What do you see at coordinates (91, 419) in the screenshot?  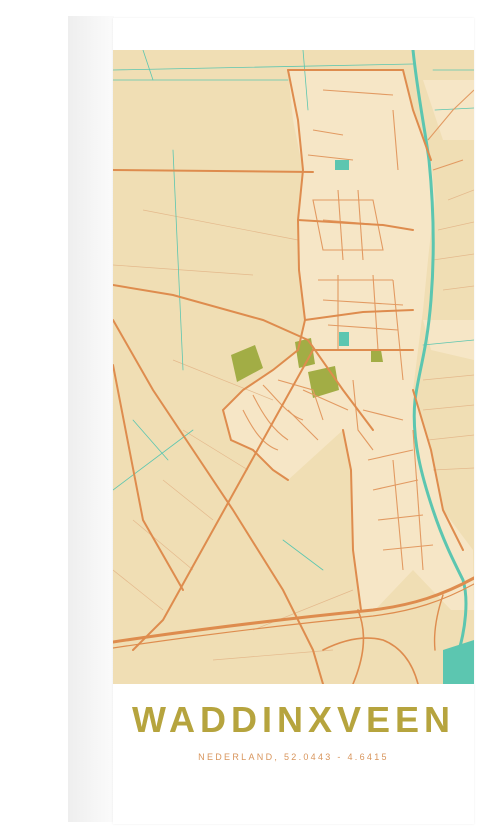 I see `canvas-side-edge` at bounding box center [91, 419].